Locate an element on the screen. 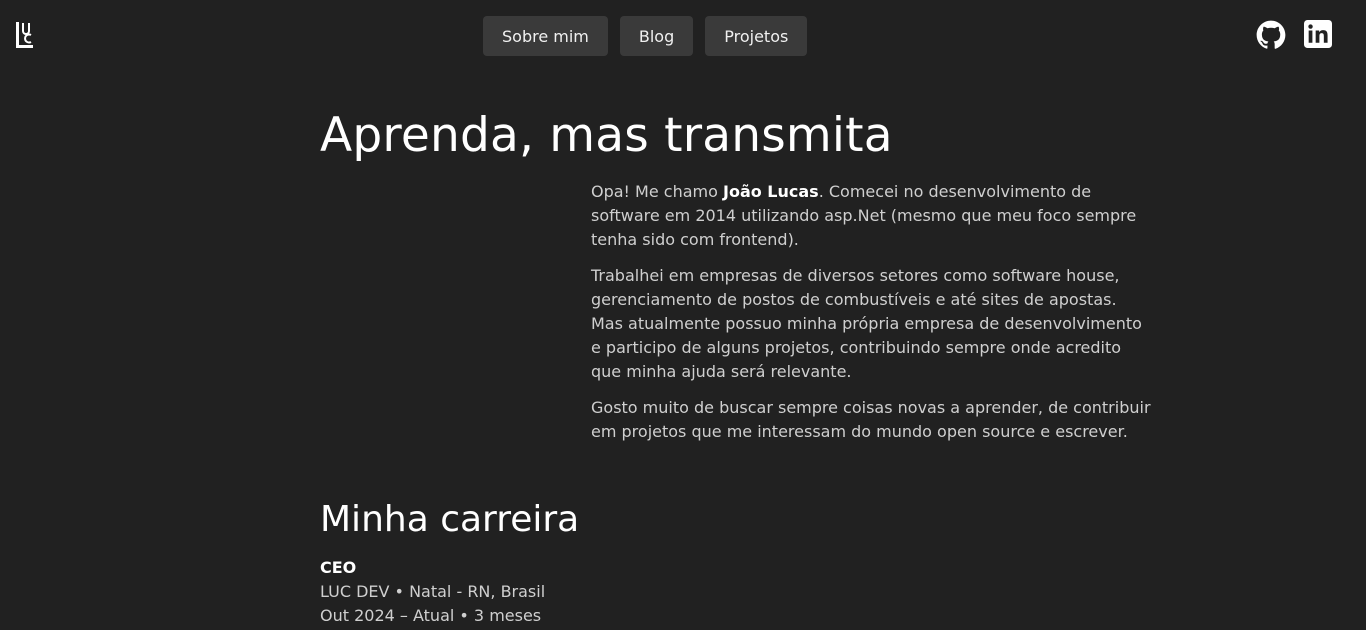  career-title: Minha carreira is located at coordinates (450, 519).